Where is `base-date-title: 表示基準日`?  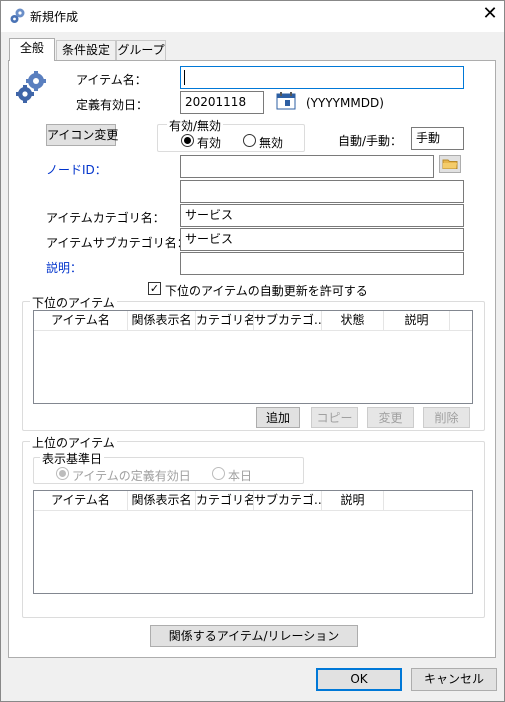
base-date-title: 表示基準日 is located at coordinates (72, 458).